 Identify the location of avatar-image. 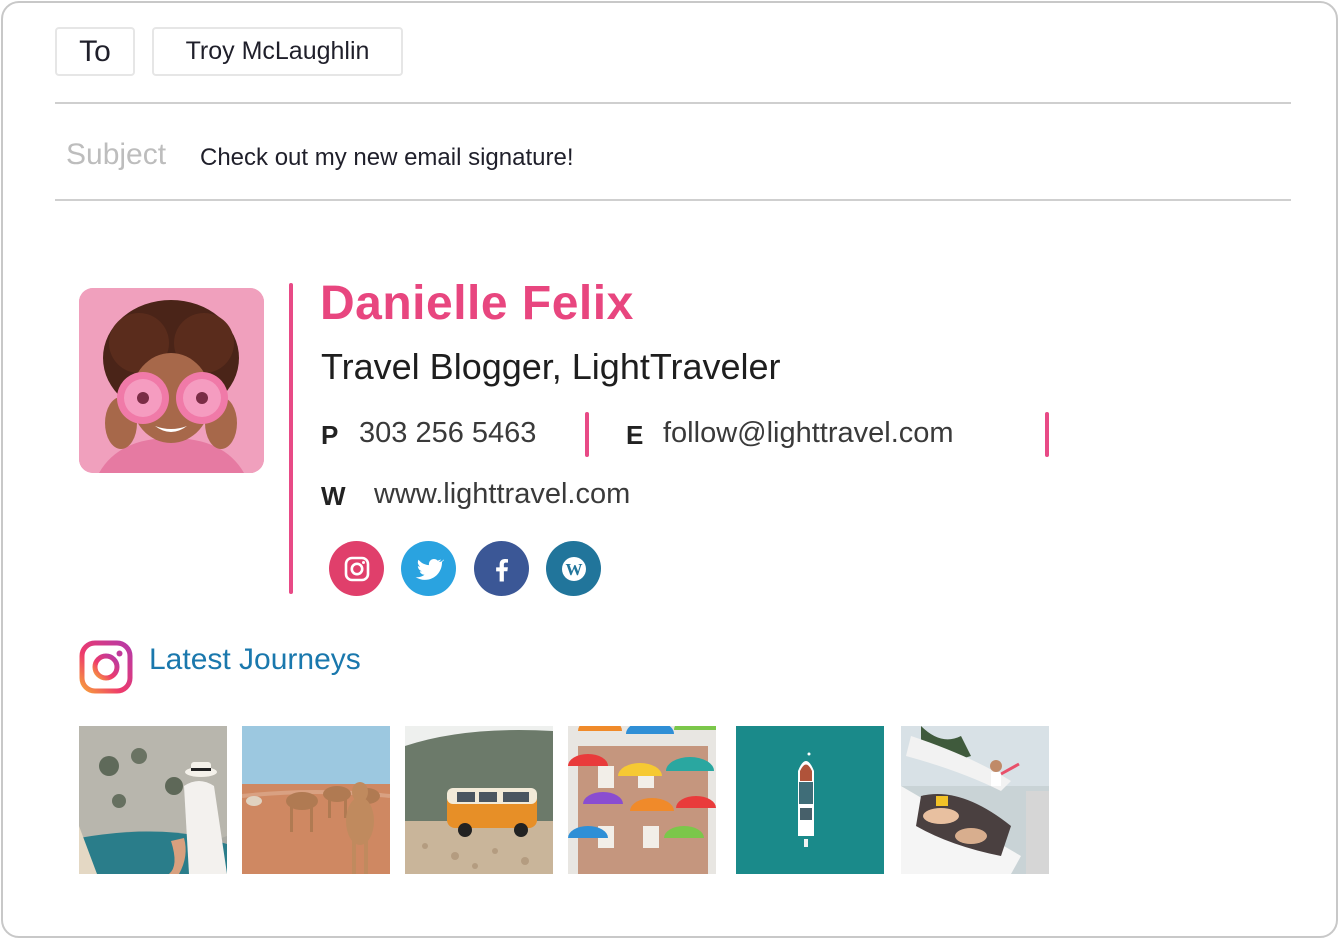
(171, 380).